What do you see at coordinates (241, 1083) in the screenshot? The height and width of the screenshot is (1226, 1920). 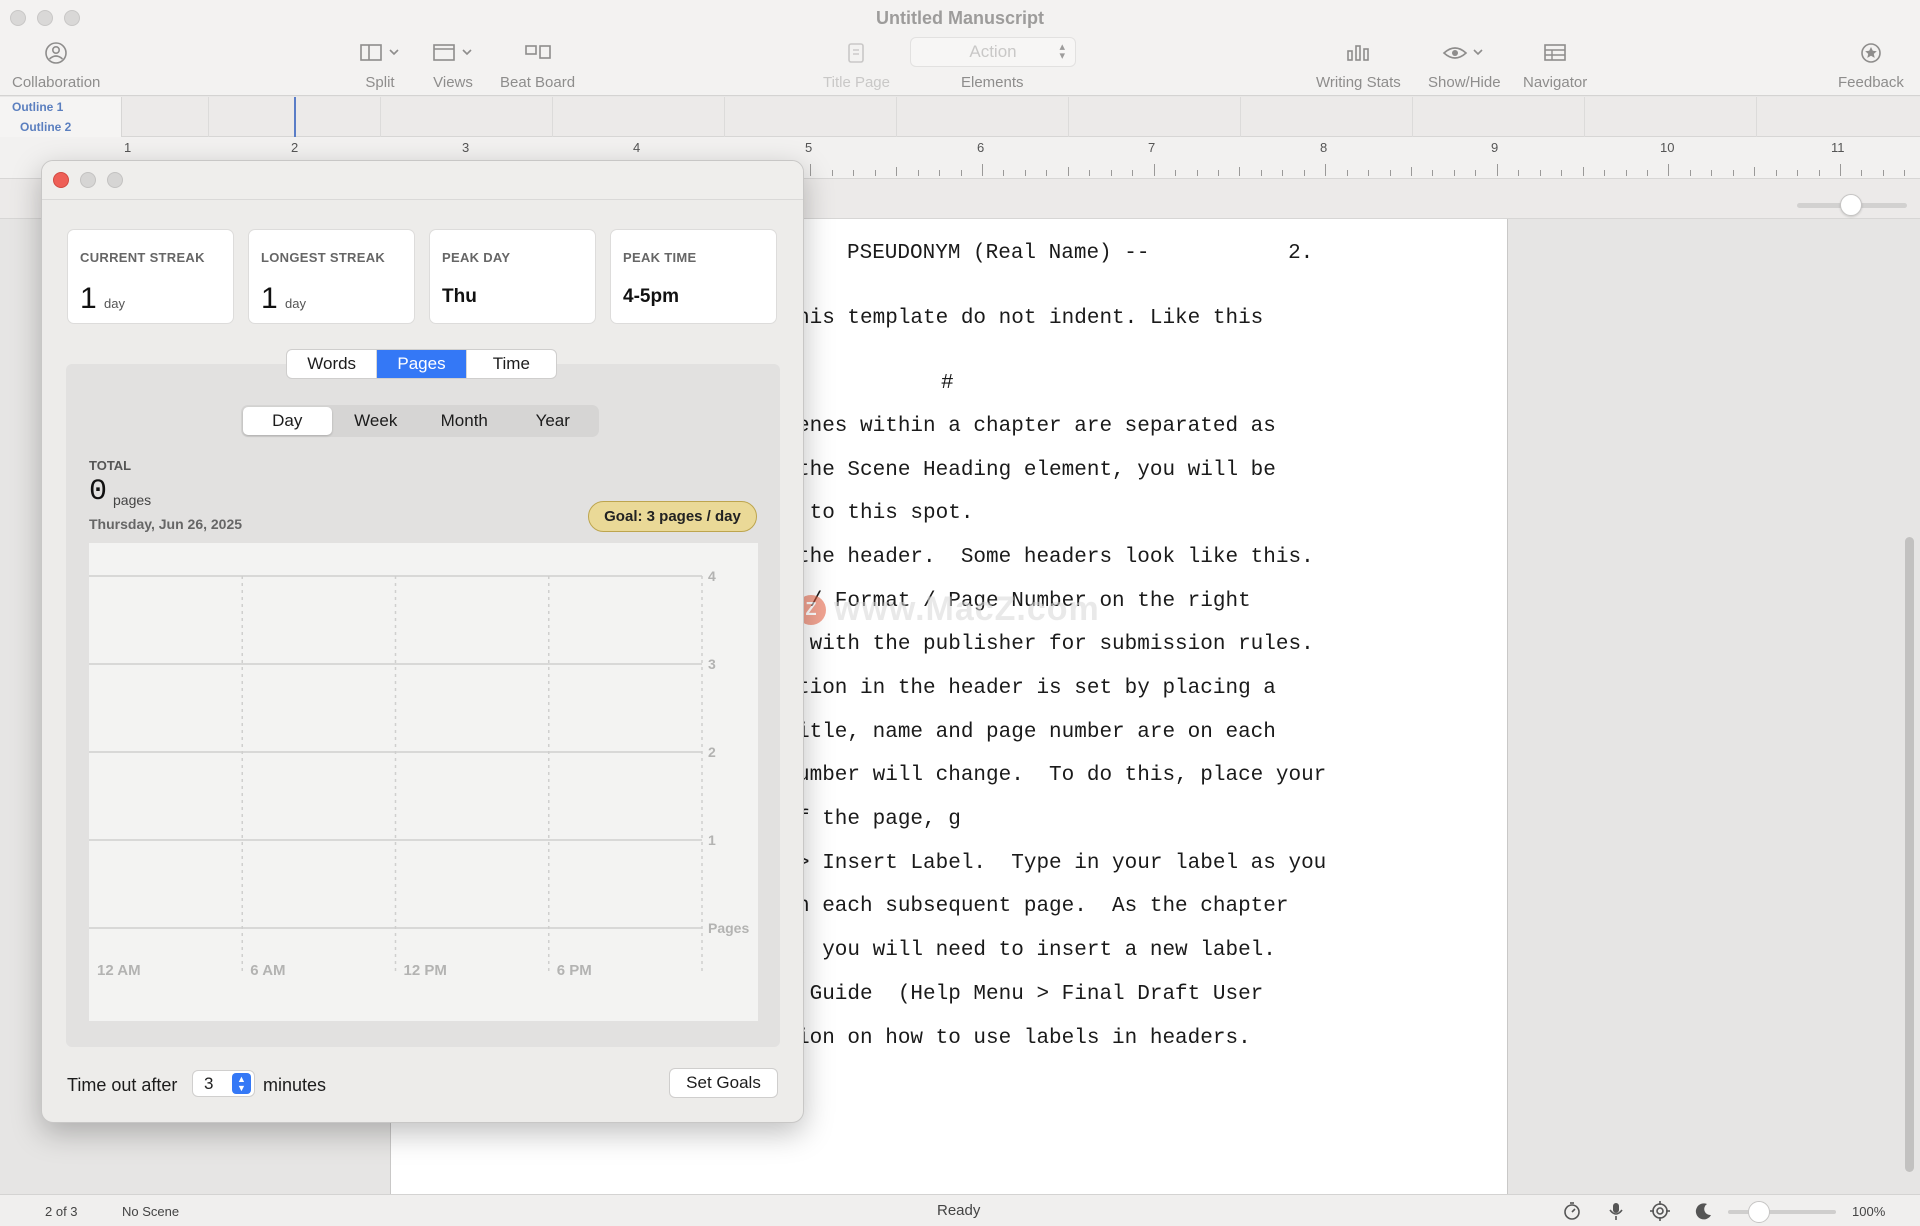 I see `stepper-arrows-icon: ▲ ▼` at bounding box center [241, 1083].